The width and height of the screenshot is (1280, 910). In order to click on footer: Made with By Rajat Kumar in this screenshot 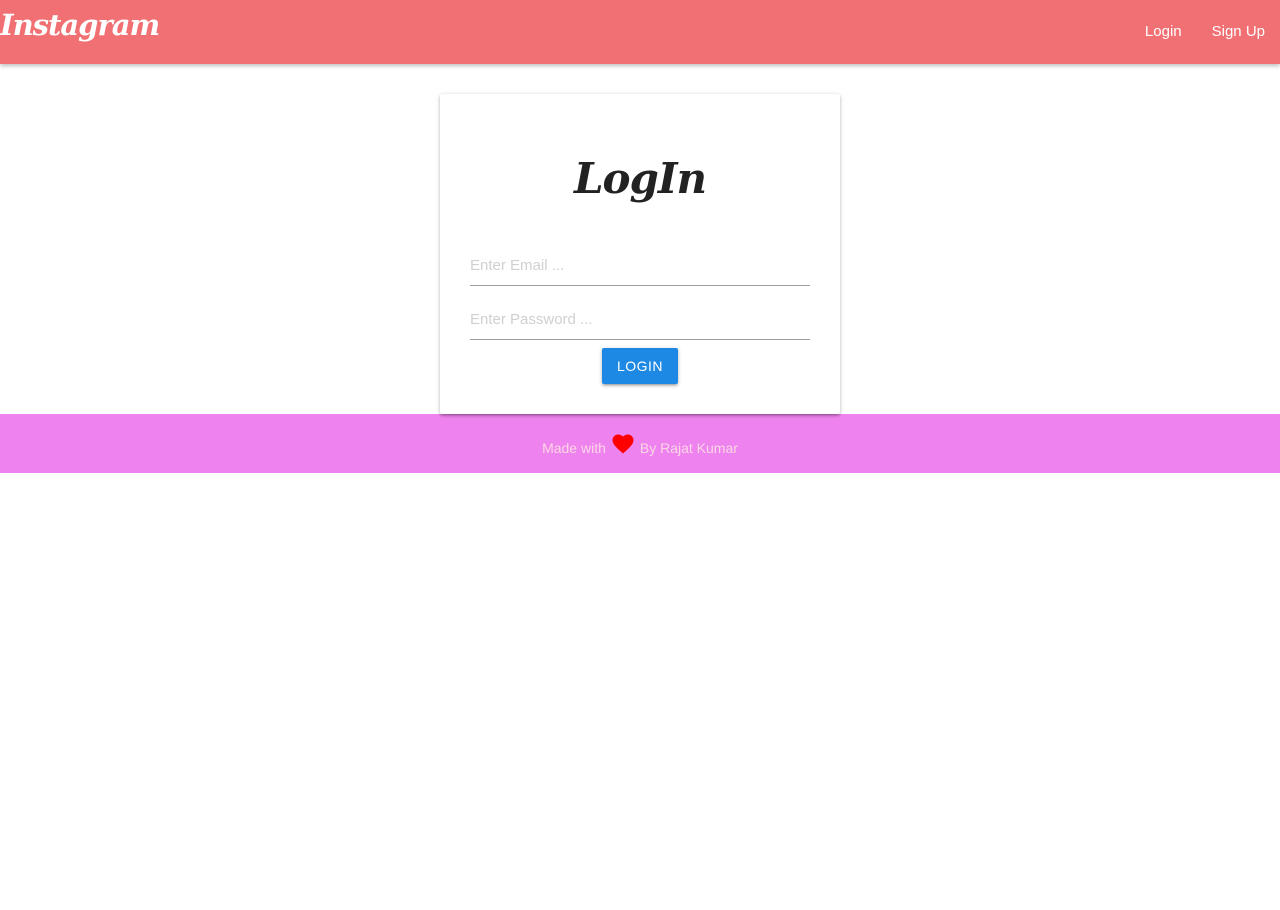, I will do `click(640, 443)`.